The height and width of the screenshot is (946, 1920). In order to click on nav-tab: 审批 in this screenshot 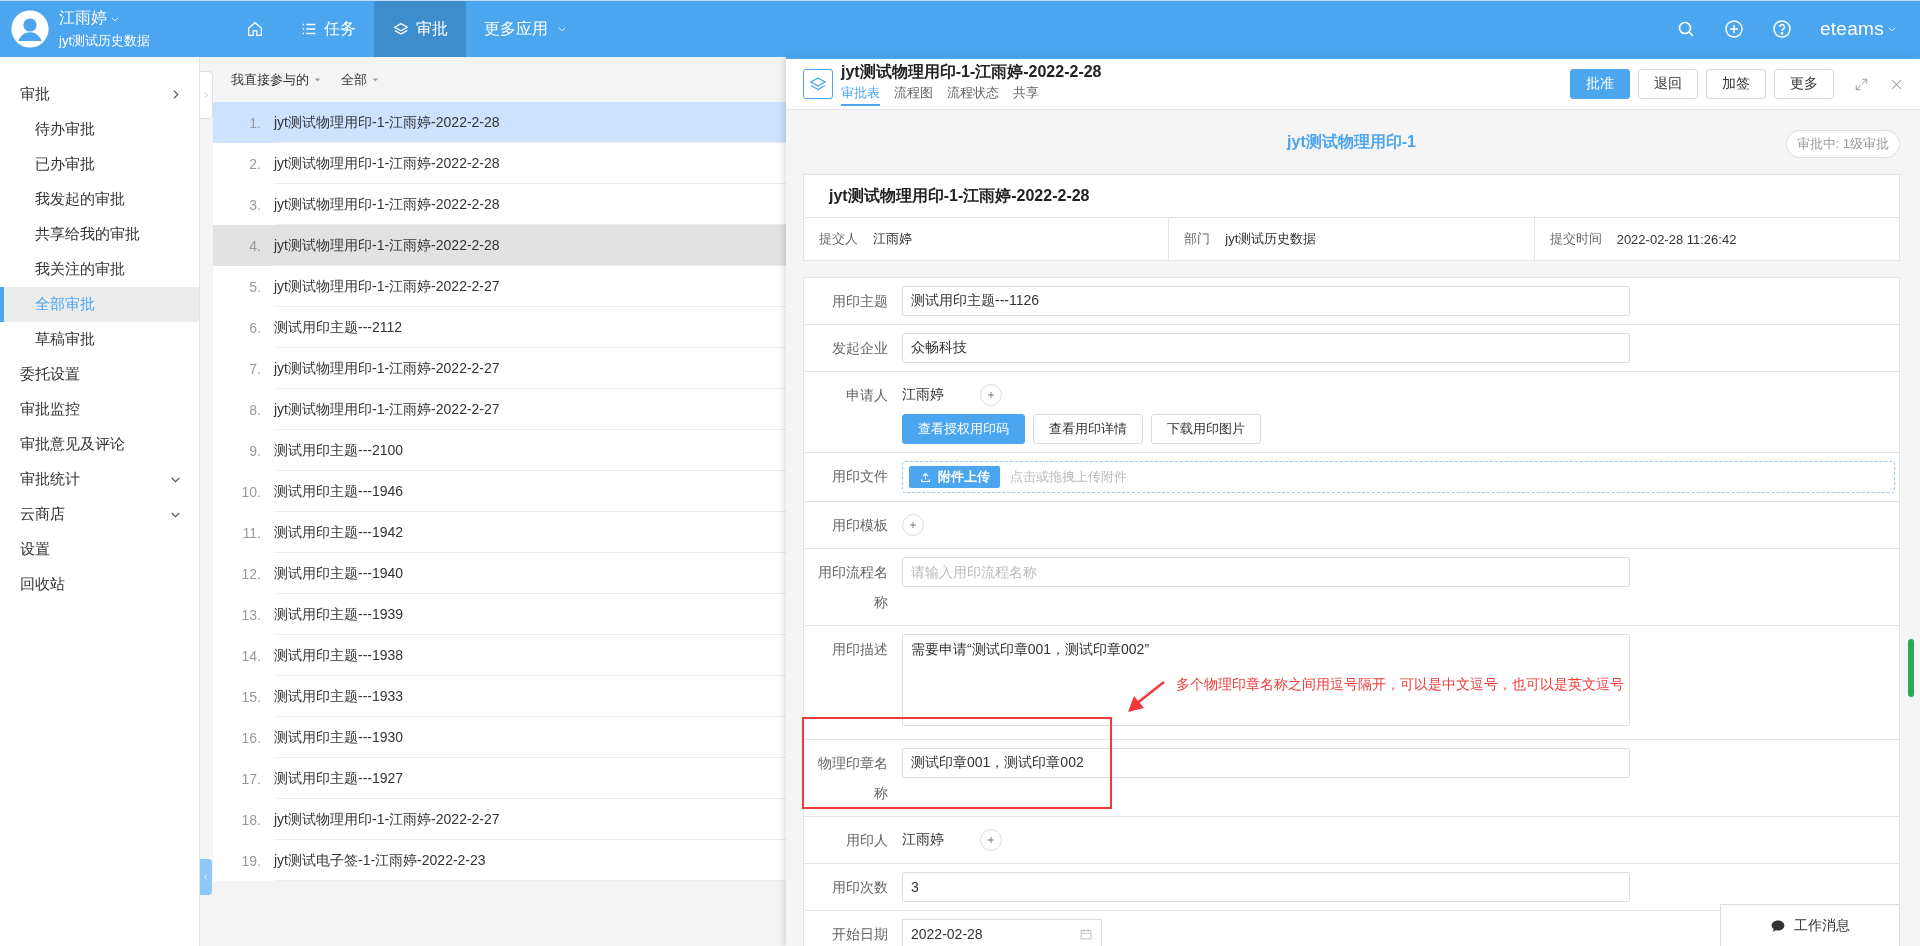, I will do `click(420, 29)`.